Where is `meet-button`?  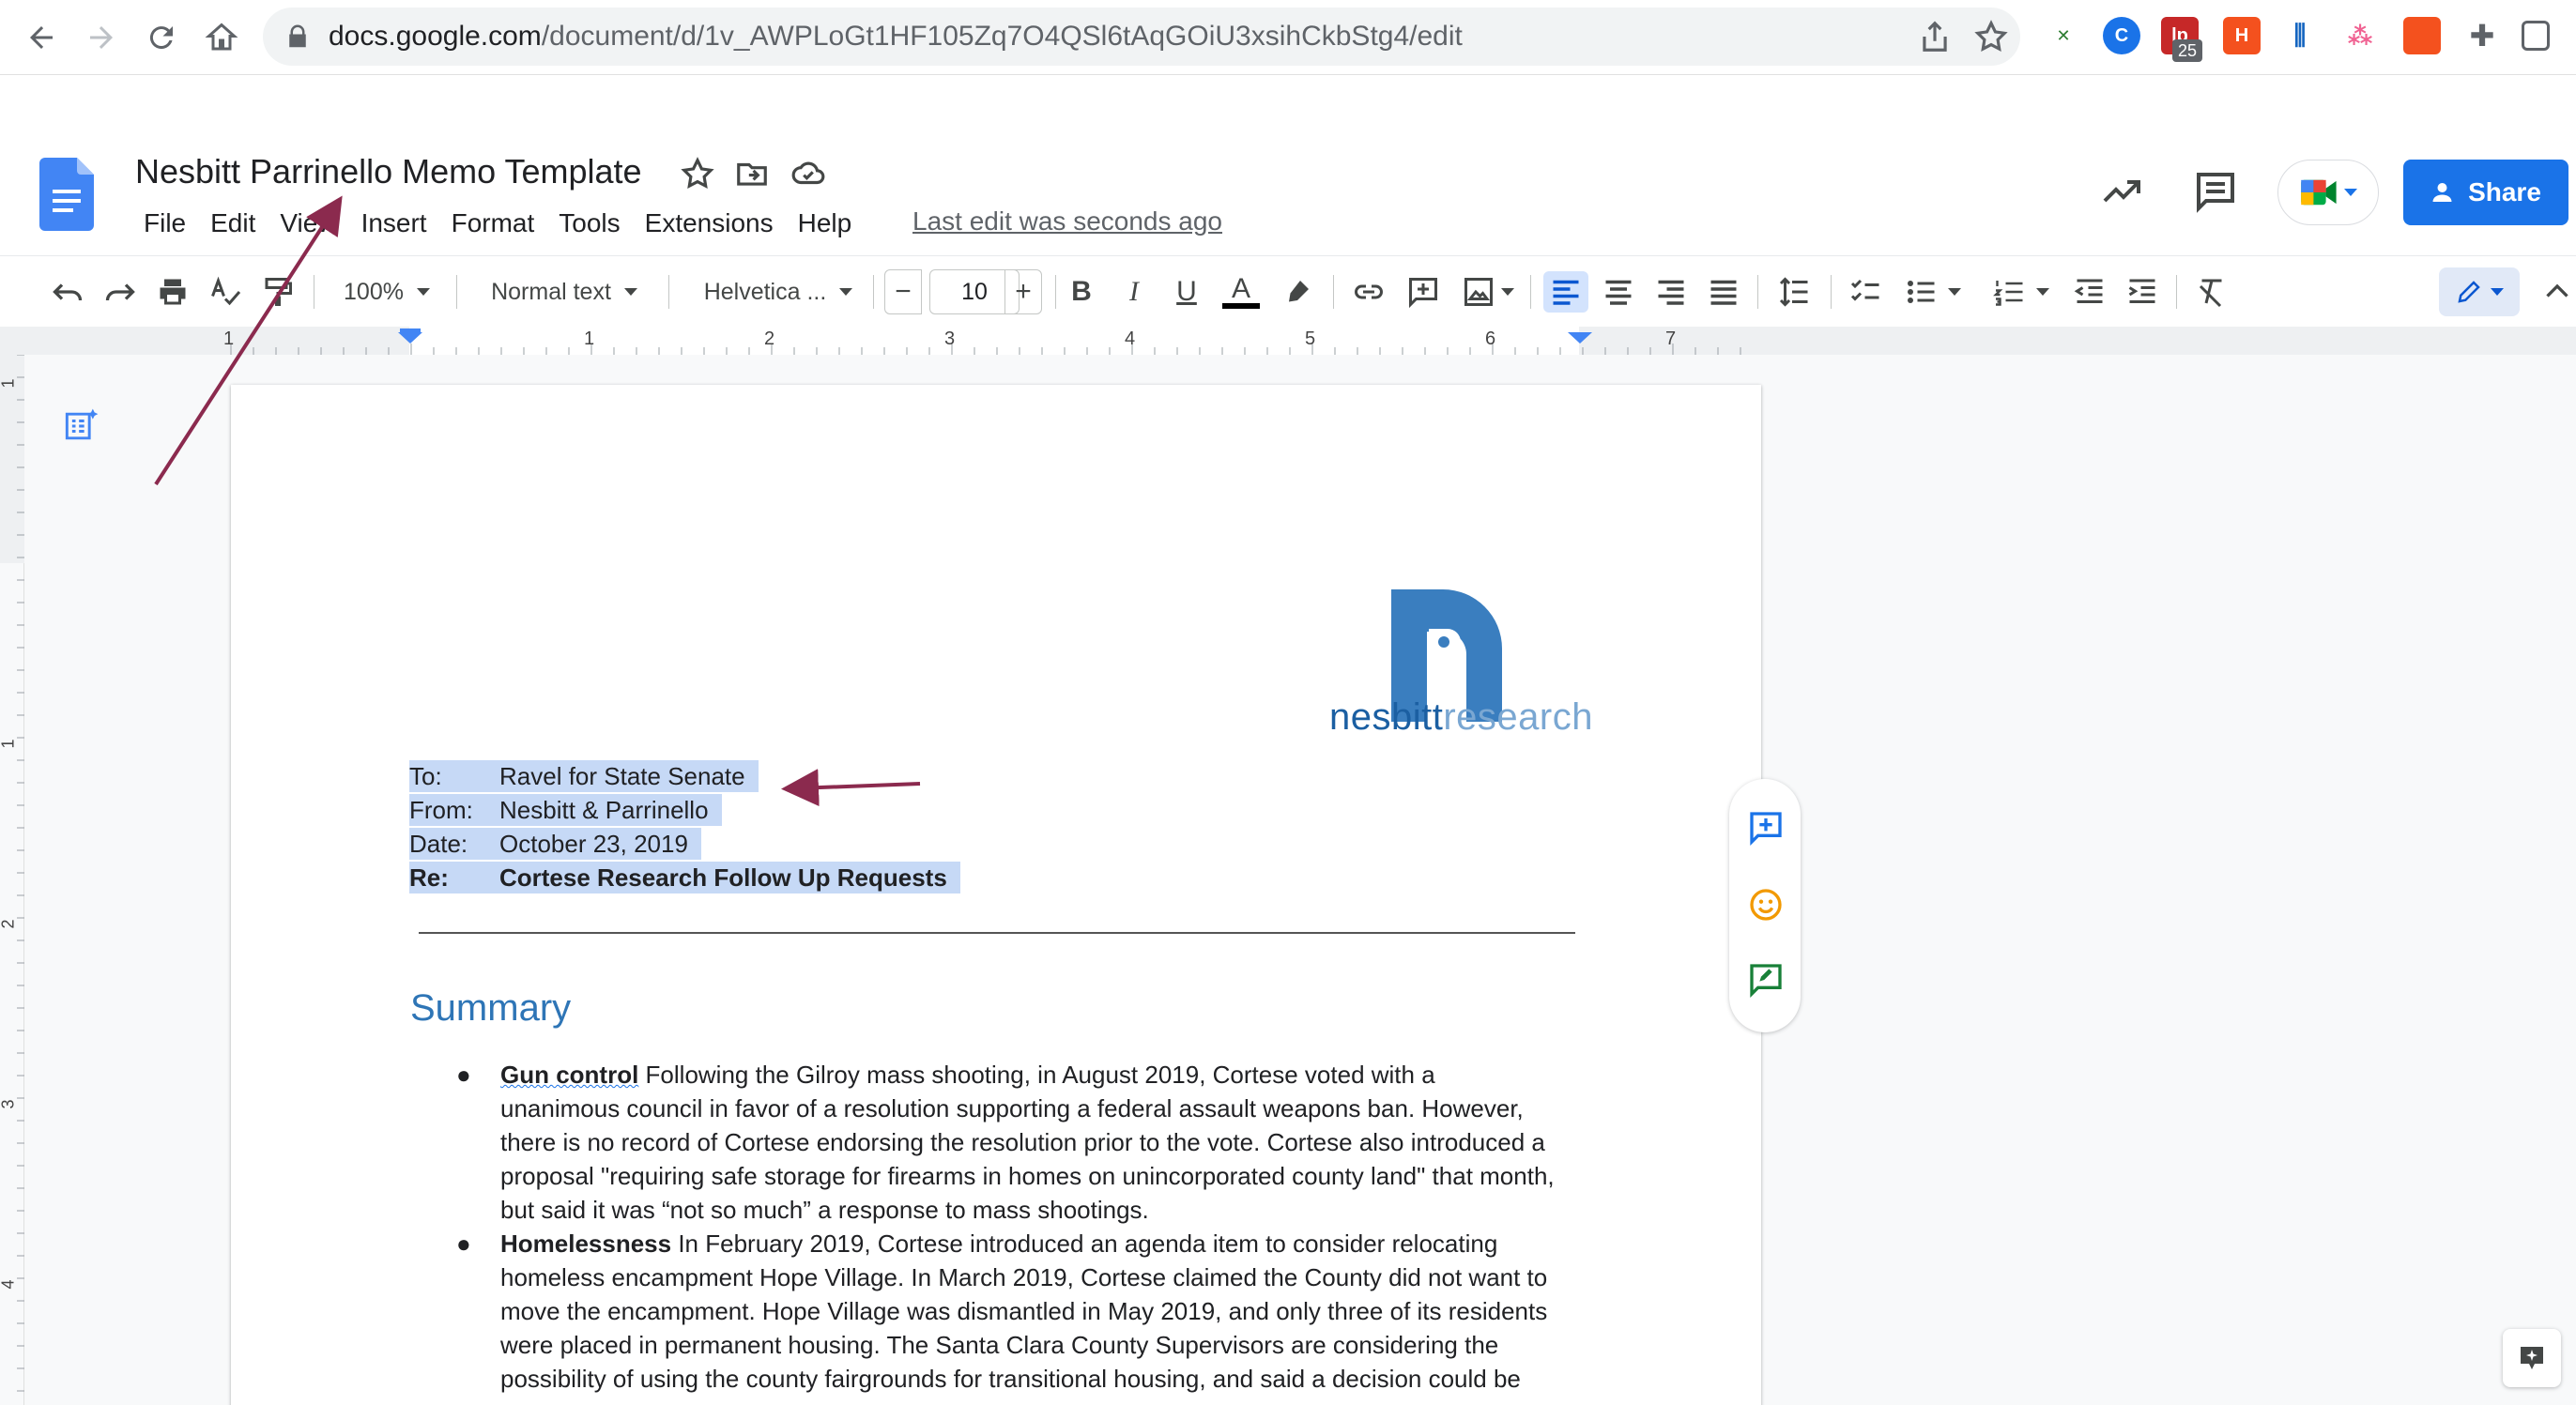 meet-button is located at coordinates (2328, 192).